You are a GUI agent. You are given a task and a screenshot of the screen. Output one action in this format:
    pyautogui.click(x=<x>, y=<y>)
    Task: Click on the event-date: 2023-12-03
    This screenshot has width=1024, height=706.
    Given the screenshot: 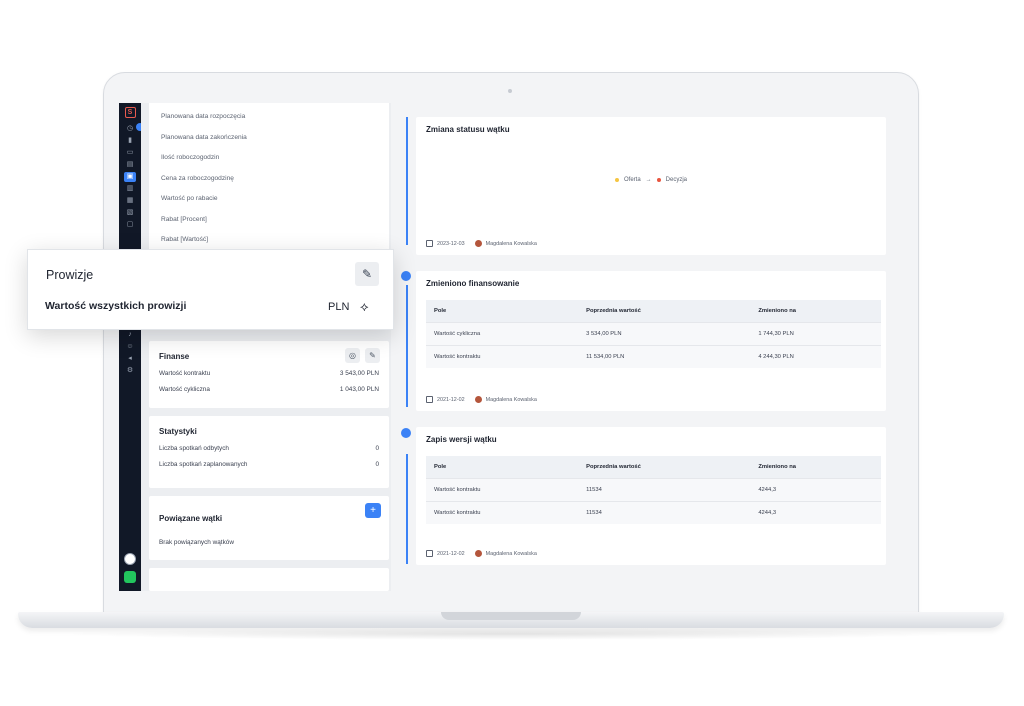 What is the action you would take?
    pyautogui.click(x=451, y=243)
    